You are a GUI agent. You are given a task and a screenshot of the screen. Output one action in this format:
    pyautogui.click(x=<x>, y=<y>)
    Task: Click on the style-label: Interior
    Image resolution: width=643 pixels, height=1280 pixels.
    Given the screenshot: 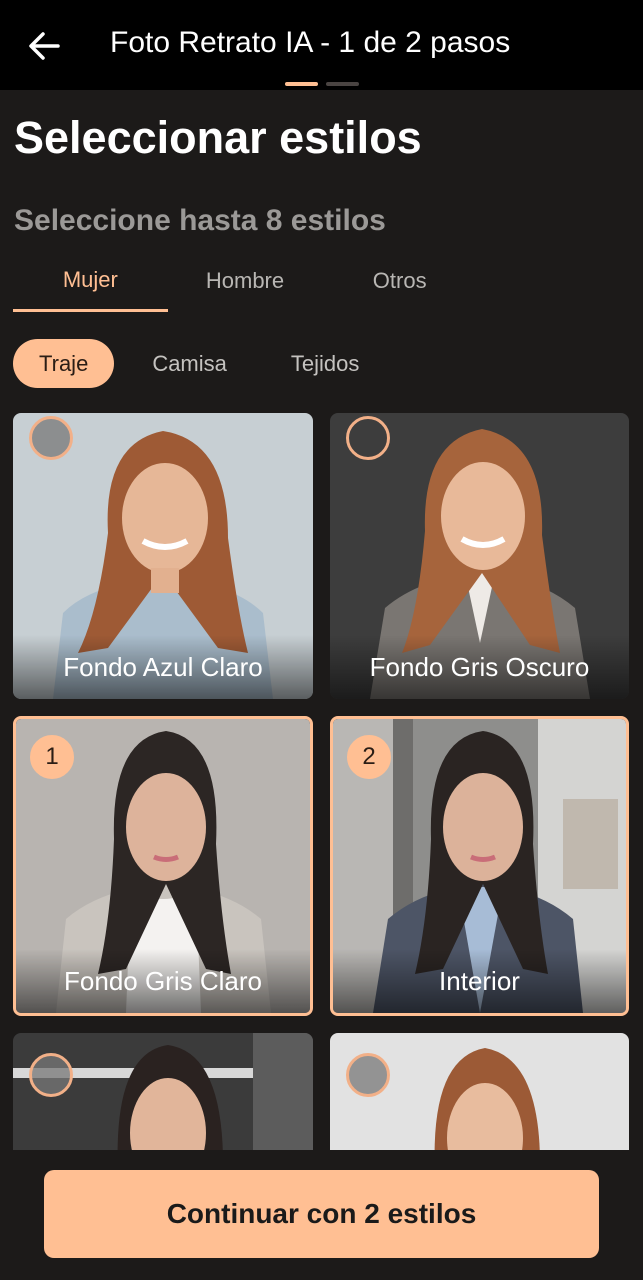 What is the action you would take?
    pyautogui.click(x=479, y=981)
    